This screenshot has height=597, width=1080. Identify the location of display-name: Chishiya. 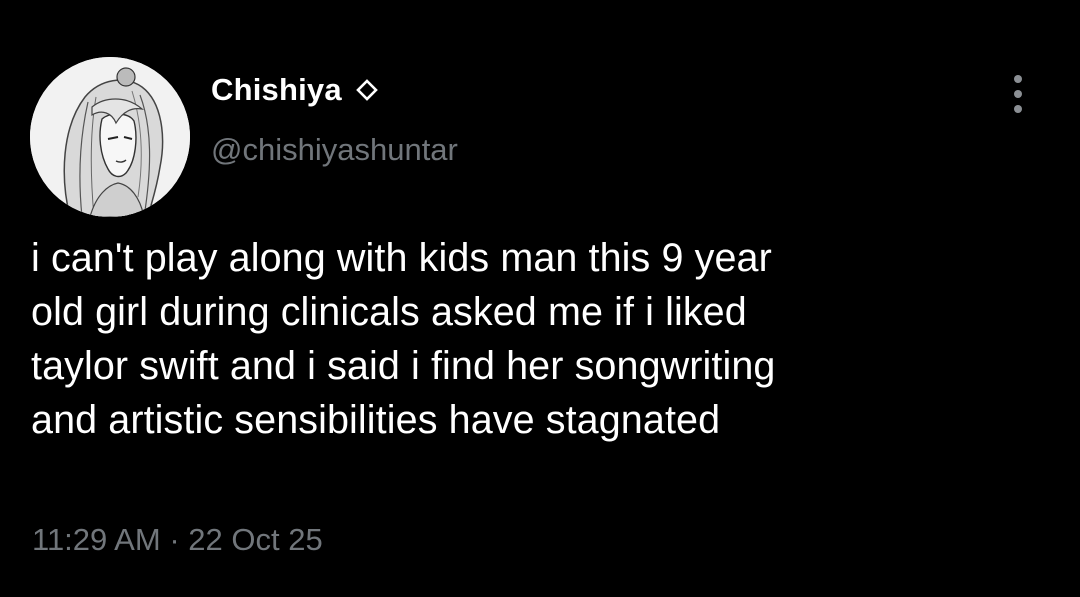
(276, 90).